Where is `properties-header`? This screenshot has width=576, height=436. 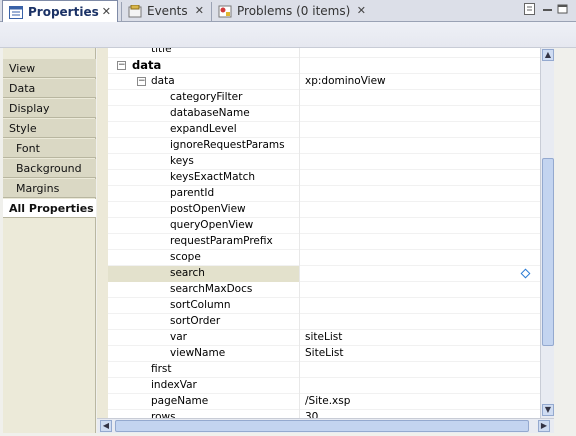
properties-header is located at coordinates (288, 35).